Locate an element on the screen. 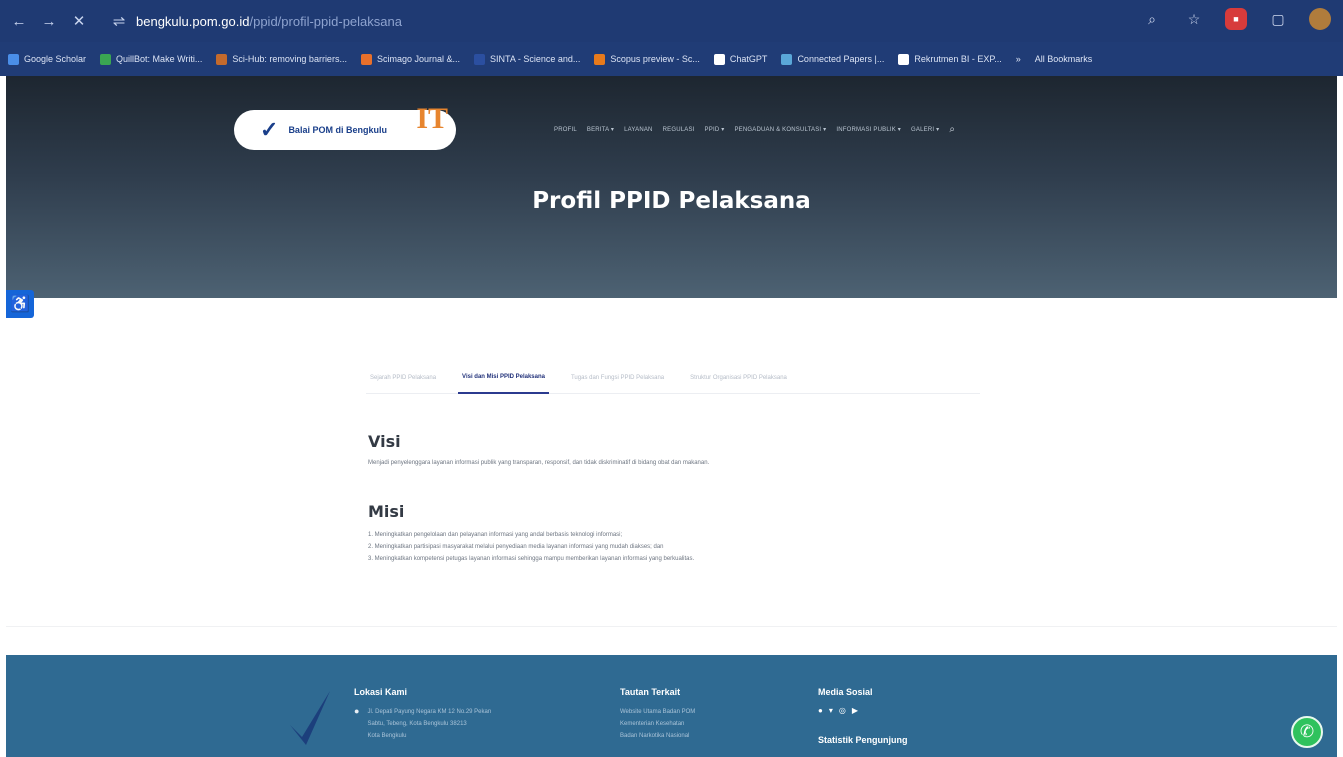 The height and width of the screenshot is (757, 1343). star-icon: ☆ is located at coordinates (1194, 19).